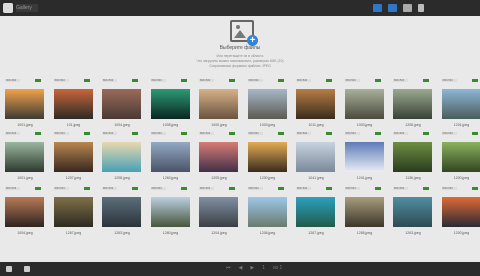 The image size is (480, 276). What do you see at coordinates (413, 178) in the screenshot?
I see `image-filename: 1136.jpeg` at bounding box center [413, 178].